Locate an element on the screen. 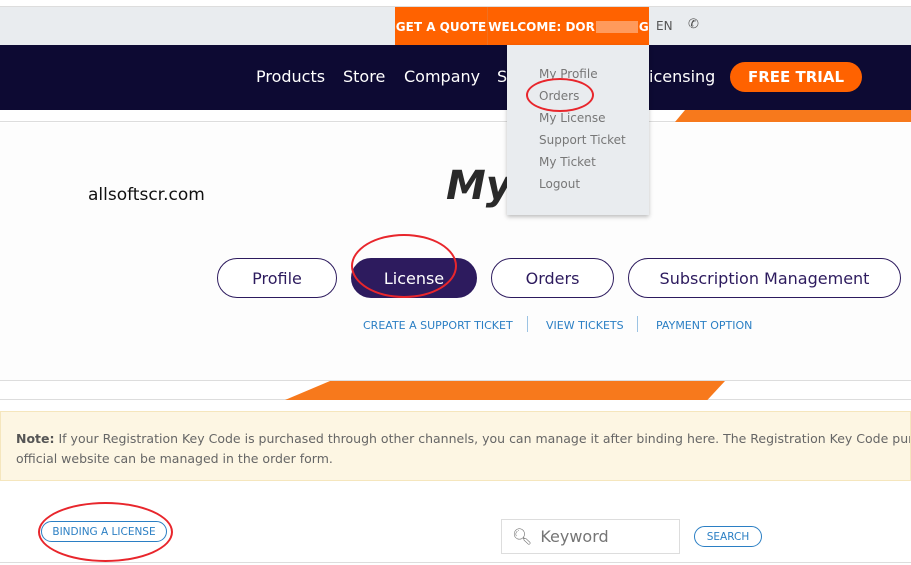 The height and width of the screenshot is (565, 911). tab-license: License is located at coordinates (414, 278).